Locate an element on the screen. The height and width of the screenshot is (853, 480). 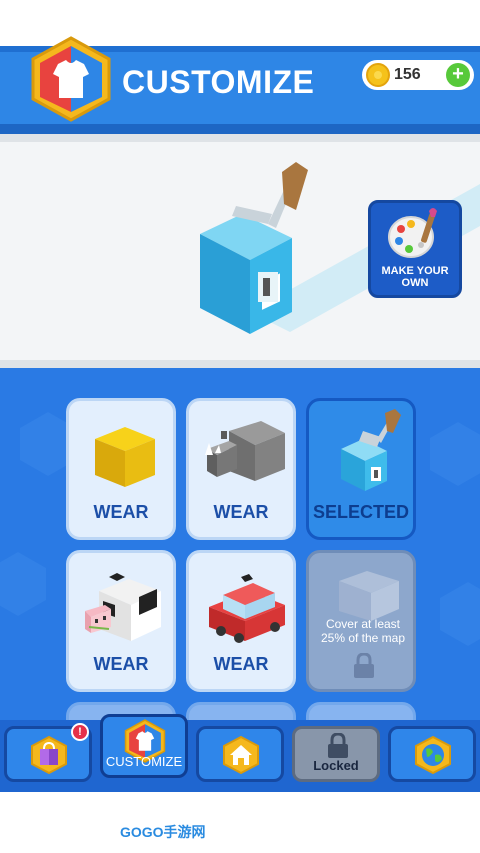
rhino-icon is located at coordinates (245, 451).